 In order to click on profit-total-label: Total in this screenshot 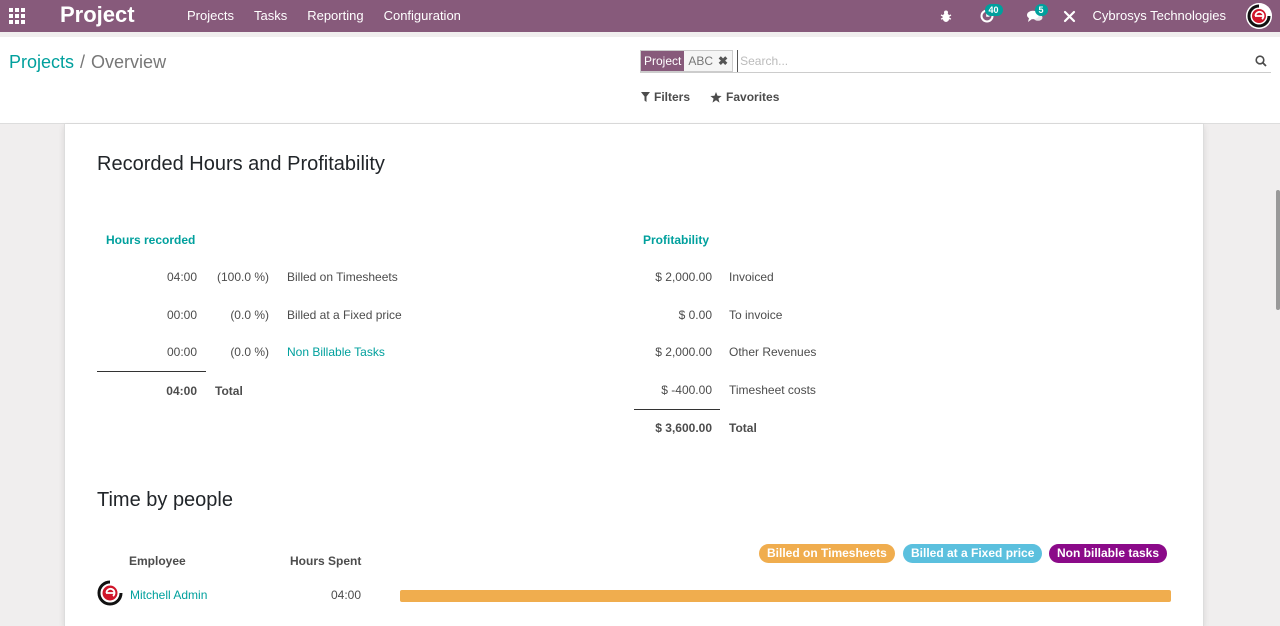, I will do `click(743, 428)`.